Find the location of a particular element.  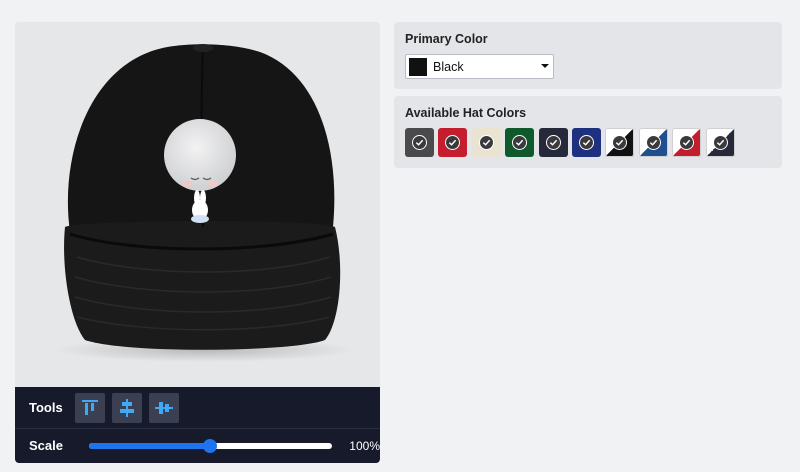

tools-label: Tools is located at coordinates (46, 407).